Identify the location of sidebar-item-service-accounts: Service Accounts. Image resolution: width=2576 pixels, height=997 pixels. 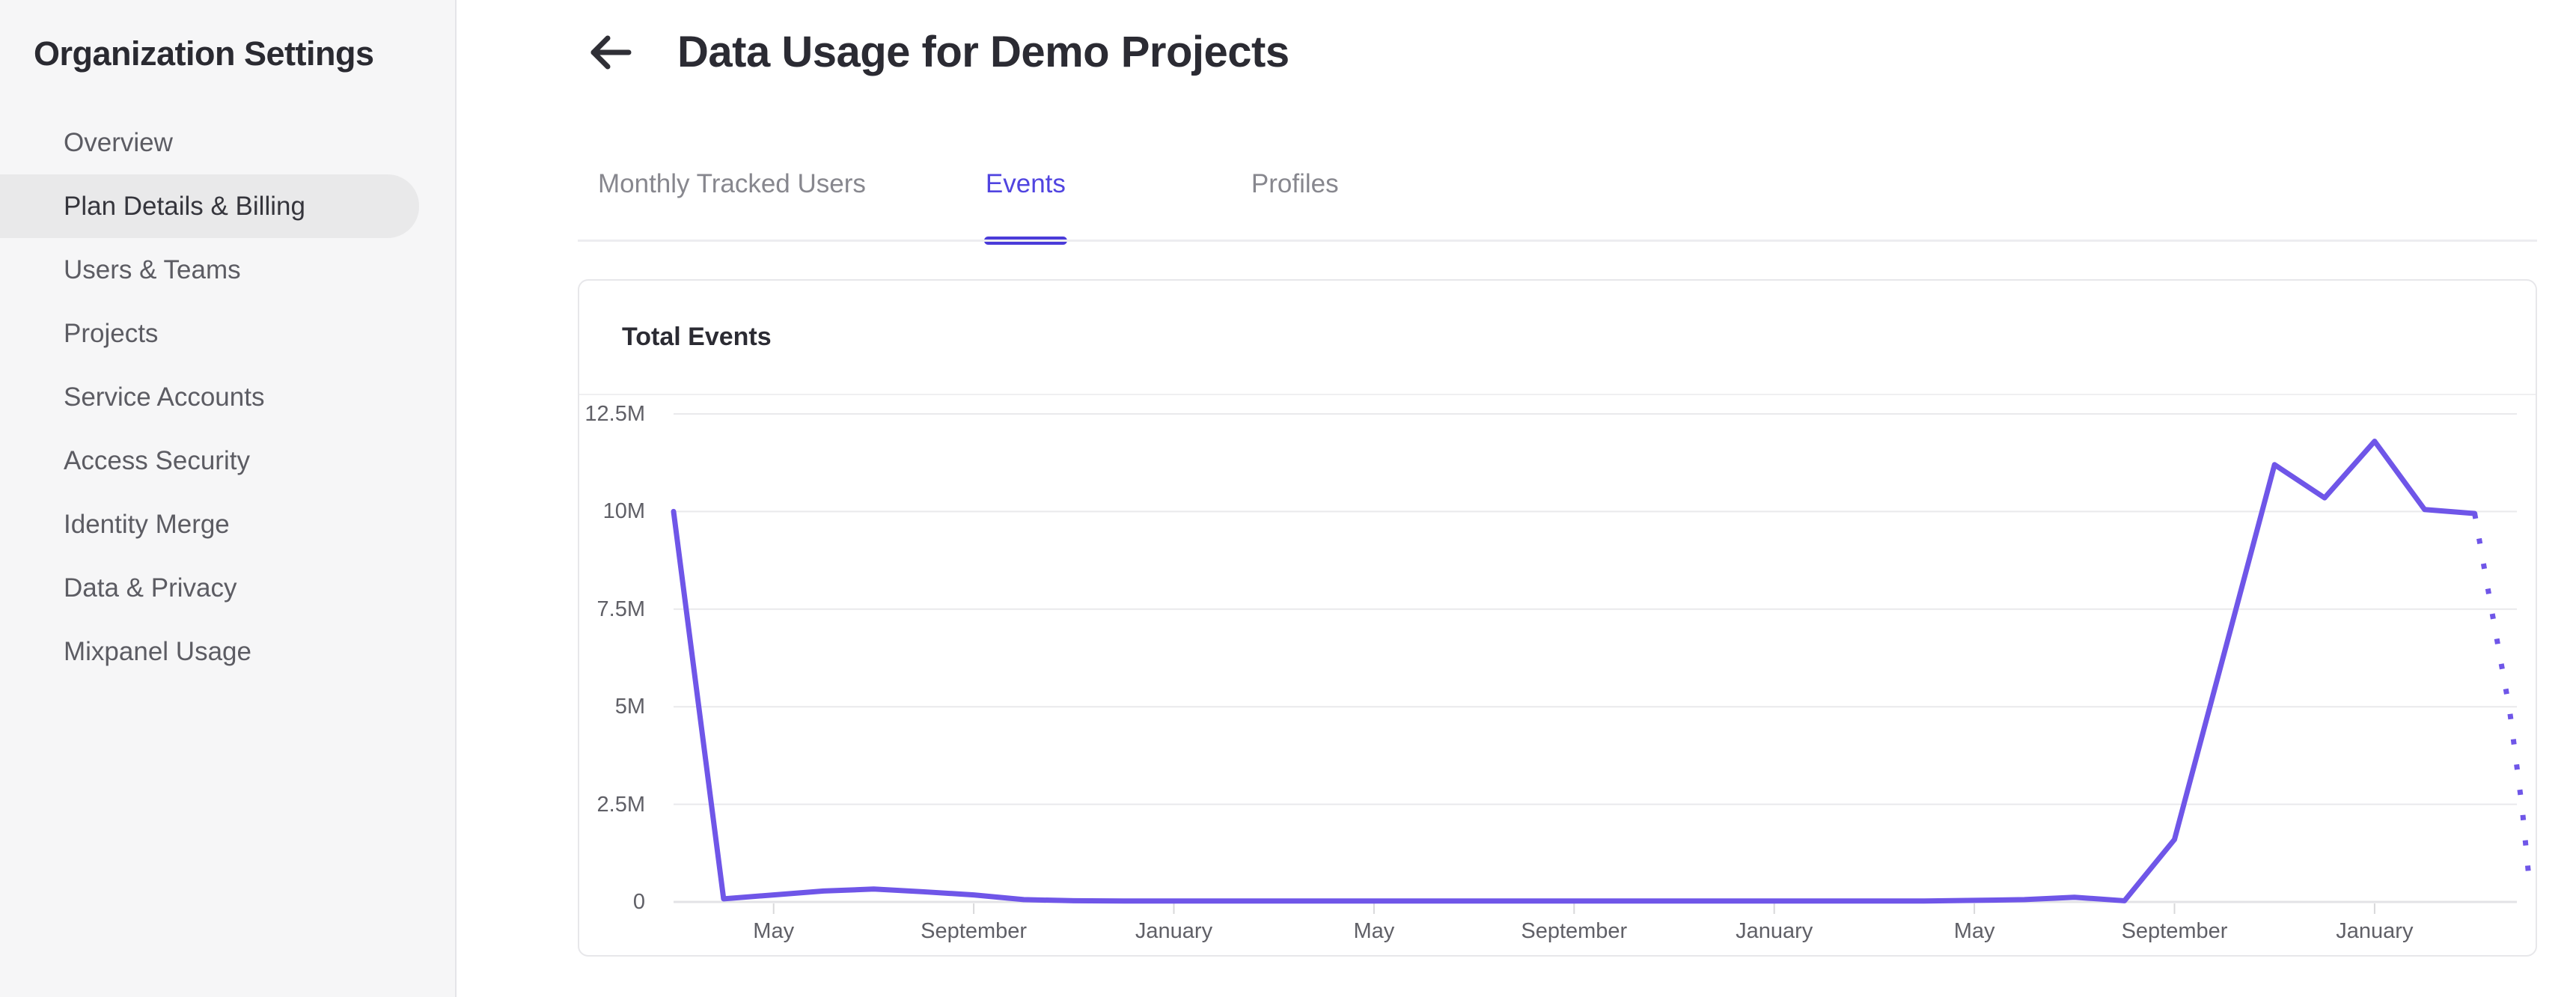
(209, 397).